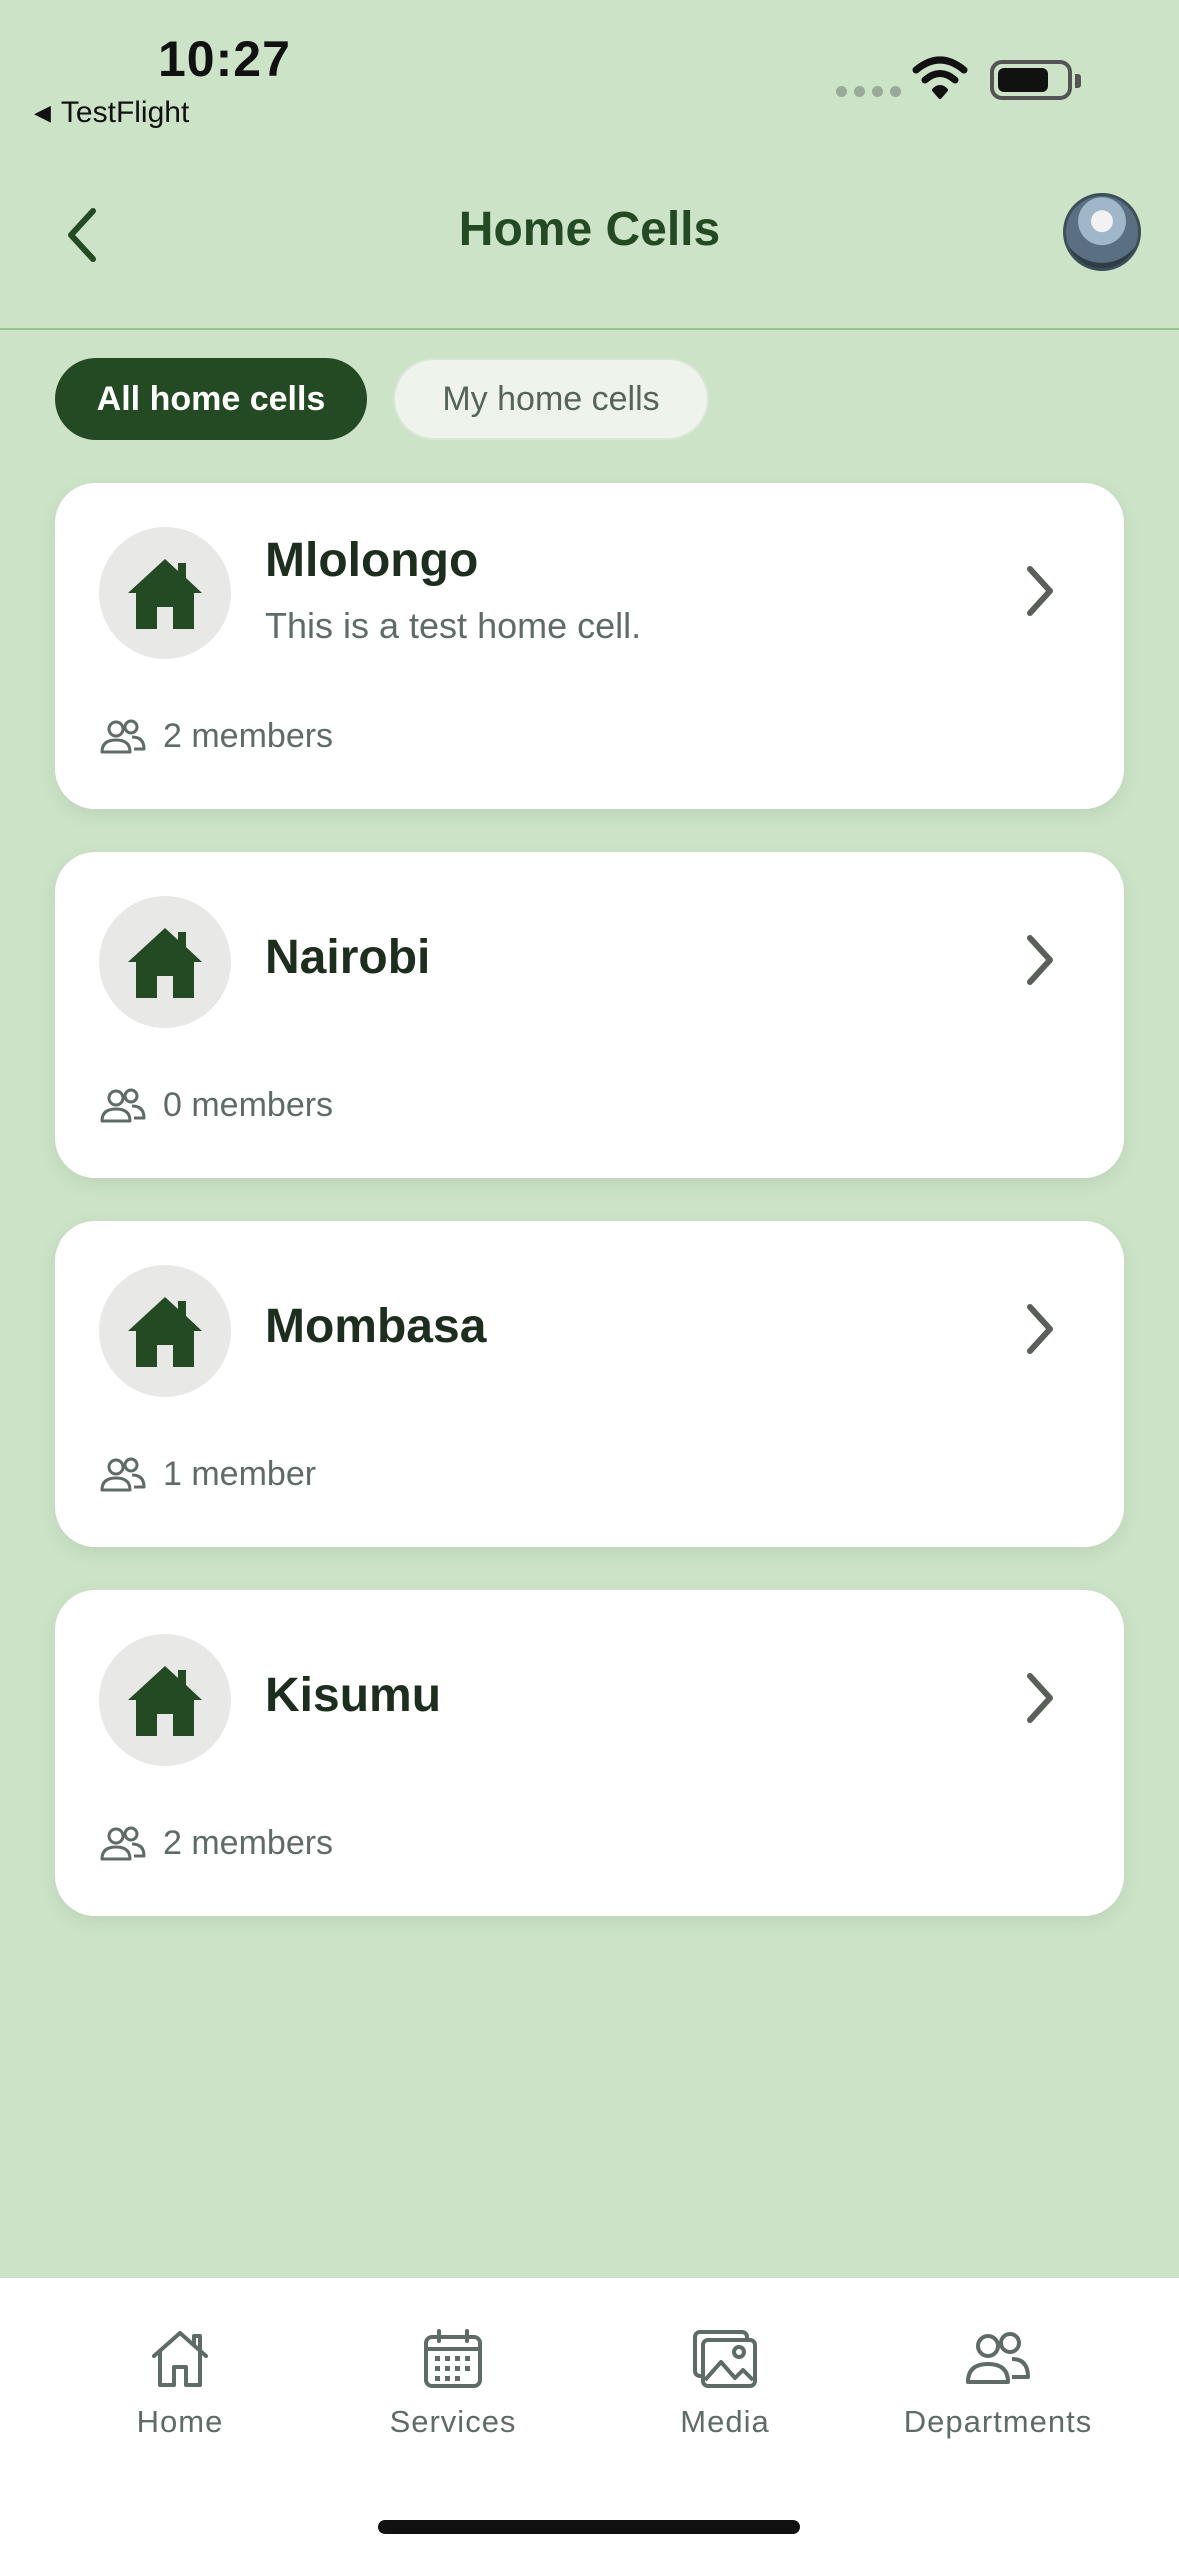 This screenshot has width=1179, height=2556. What do you see at coordinates (453, 2421) in the screenshot?
I see `tab-services-label: Services` at bounding box center [453, 2421].